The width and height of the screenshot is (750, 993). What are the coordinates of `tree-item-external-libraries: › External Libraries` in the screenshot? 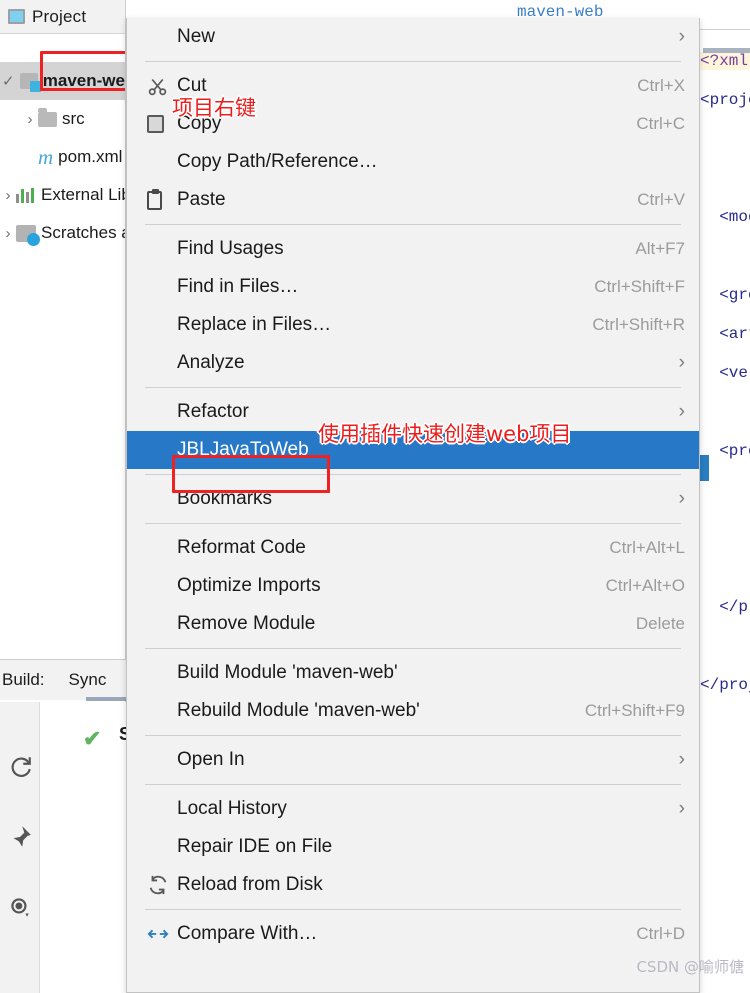 It's located at (63, 195).